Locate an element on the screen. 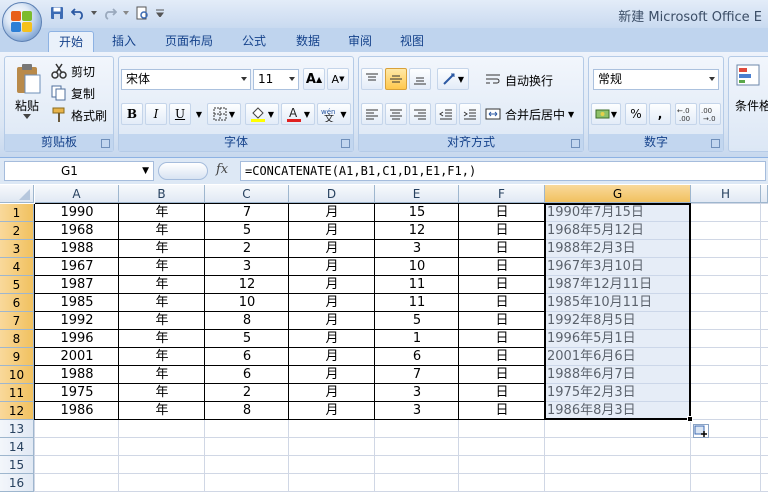  cell-f1: 日 is located at coordinates (502, 213).